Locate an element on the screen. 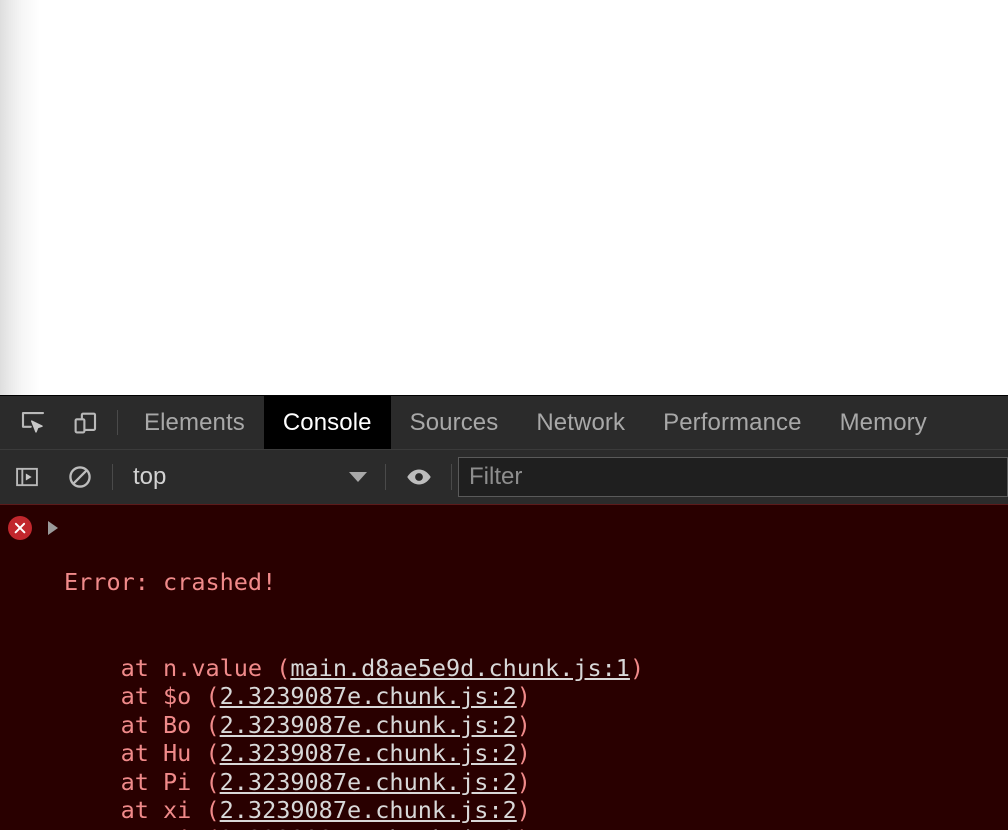  filter-container is located at coordinates (733, 477).